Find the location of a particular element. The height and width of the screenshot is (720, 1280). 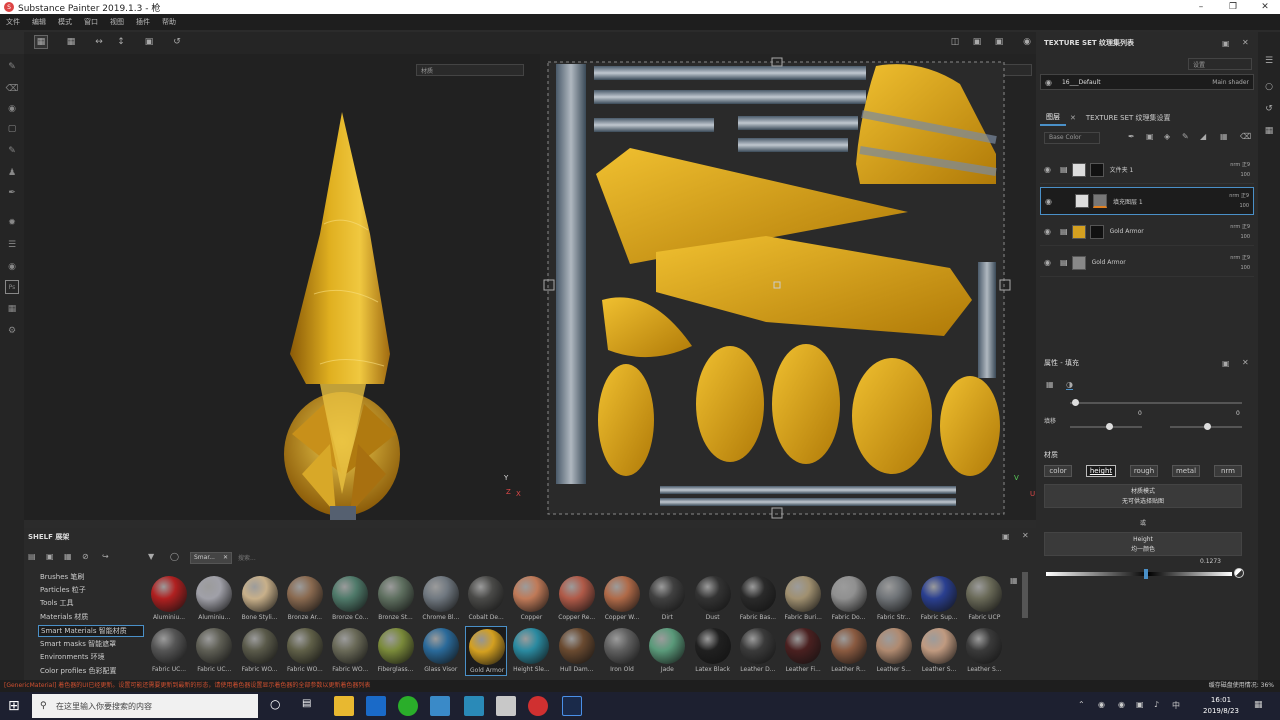

category-environments: Environments 环境 is located at coordinates (91, 658).